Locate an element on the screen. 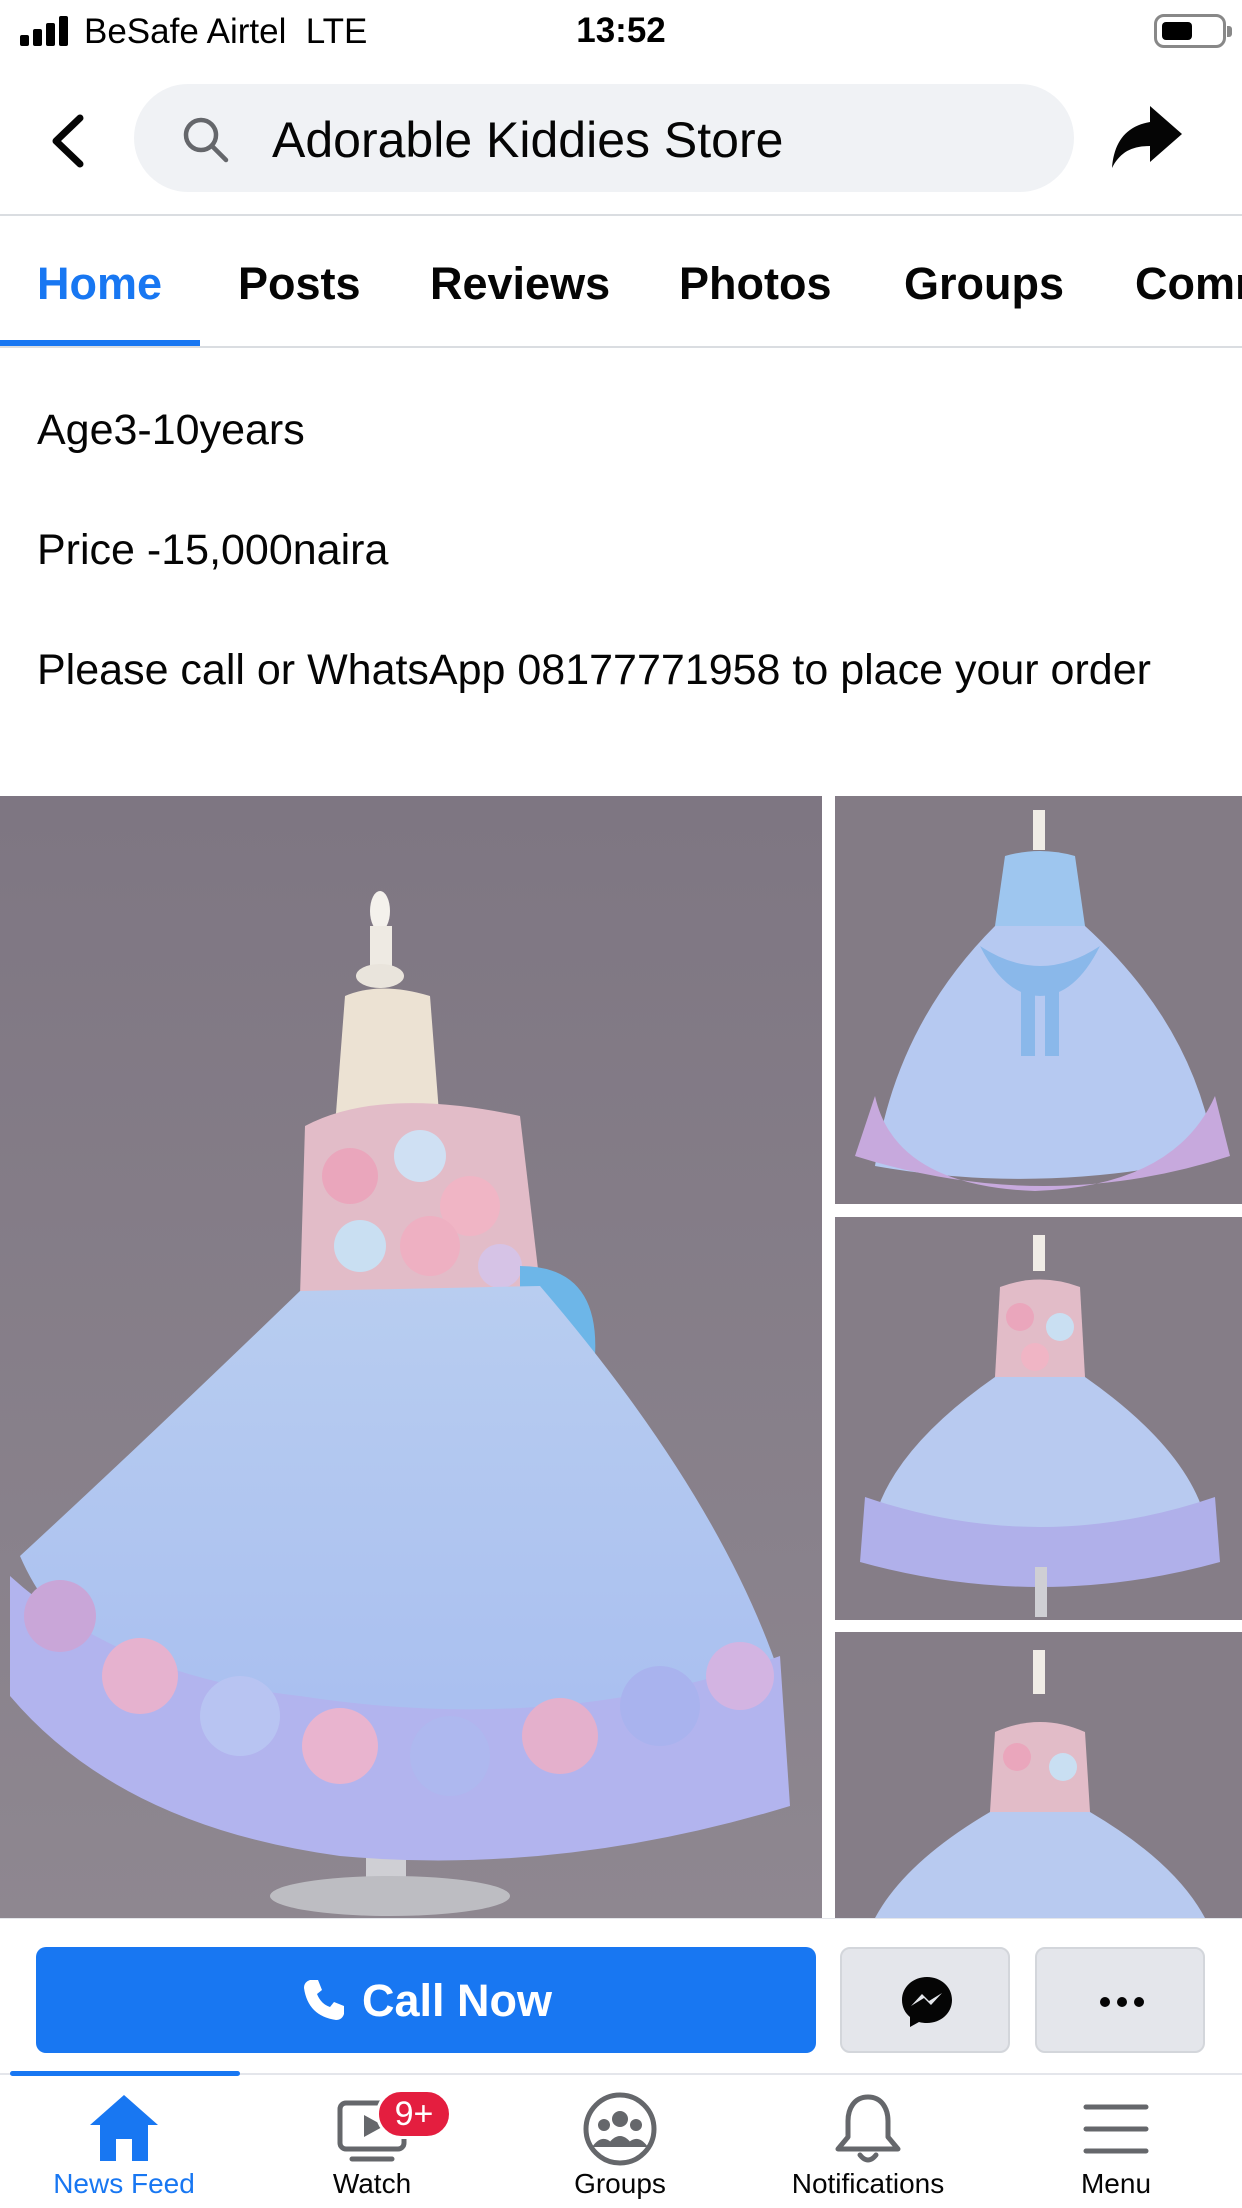 The height and width of the screenshot is (2208, 1242). tab-community: Comm is located at coordinates (1188, 284).